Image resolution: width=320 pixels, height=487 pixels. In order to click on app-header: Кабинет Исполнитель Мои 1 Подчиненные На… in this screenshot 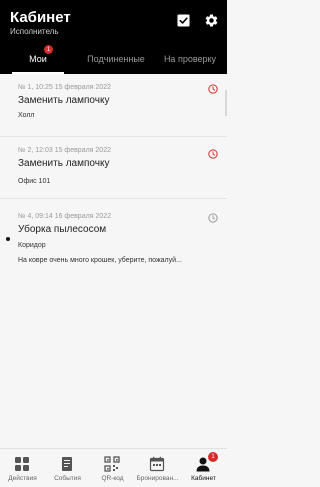, I will do `click(113, 37)`.